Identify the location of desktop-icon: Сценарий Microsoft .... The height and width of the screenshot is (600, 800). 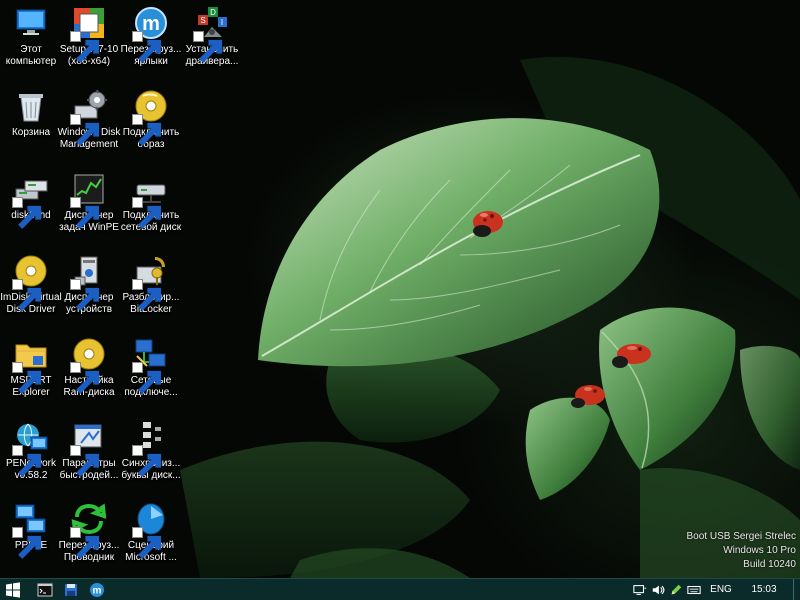
(151, 538).